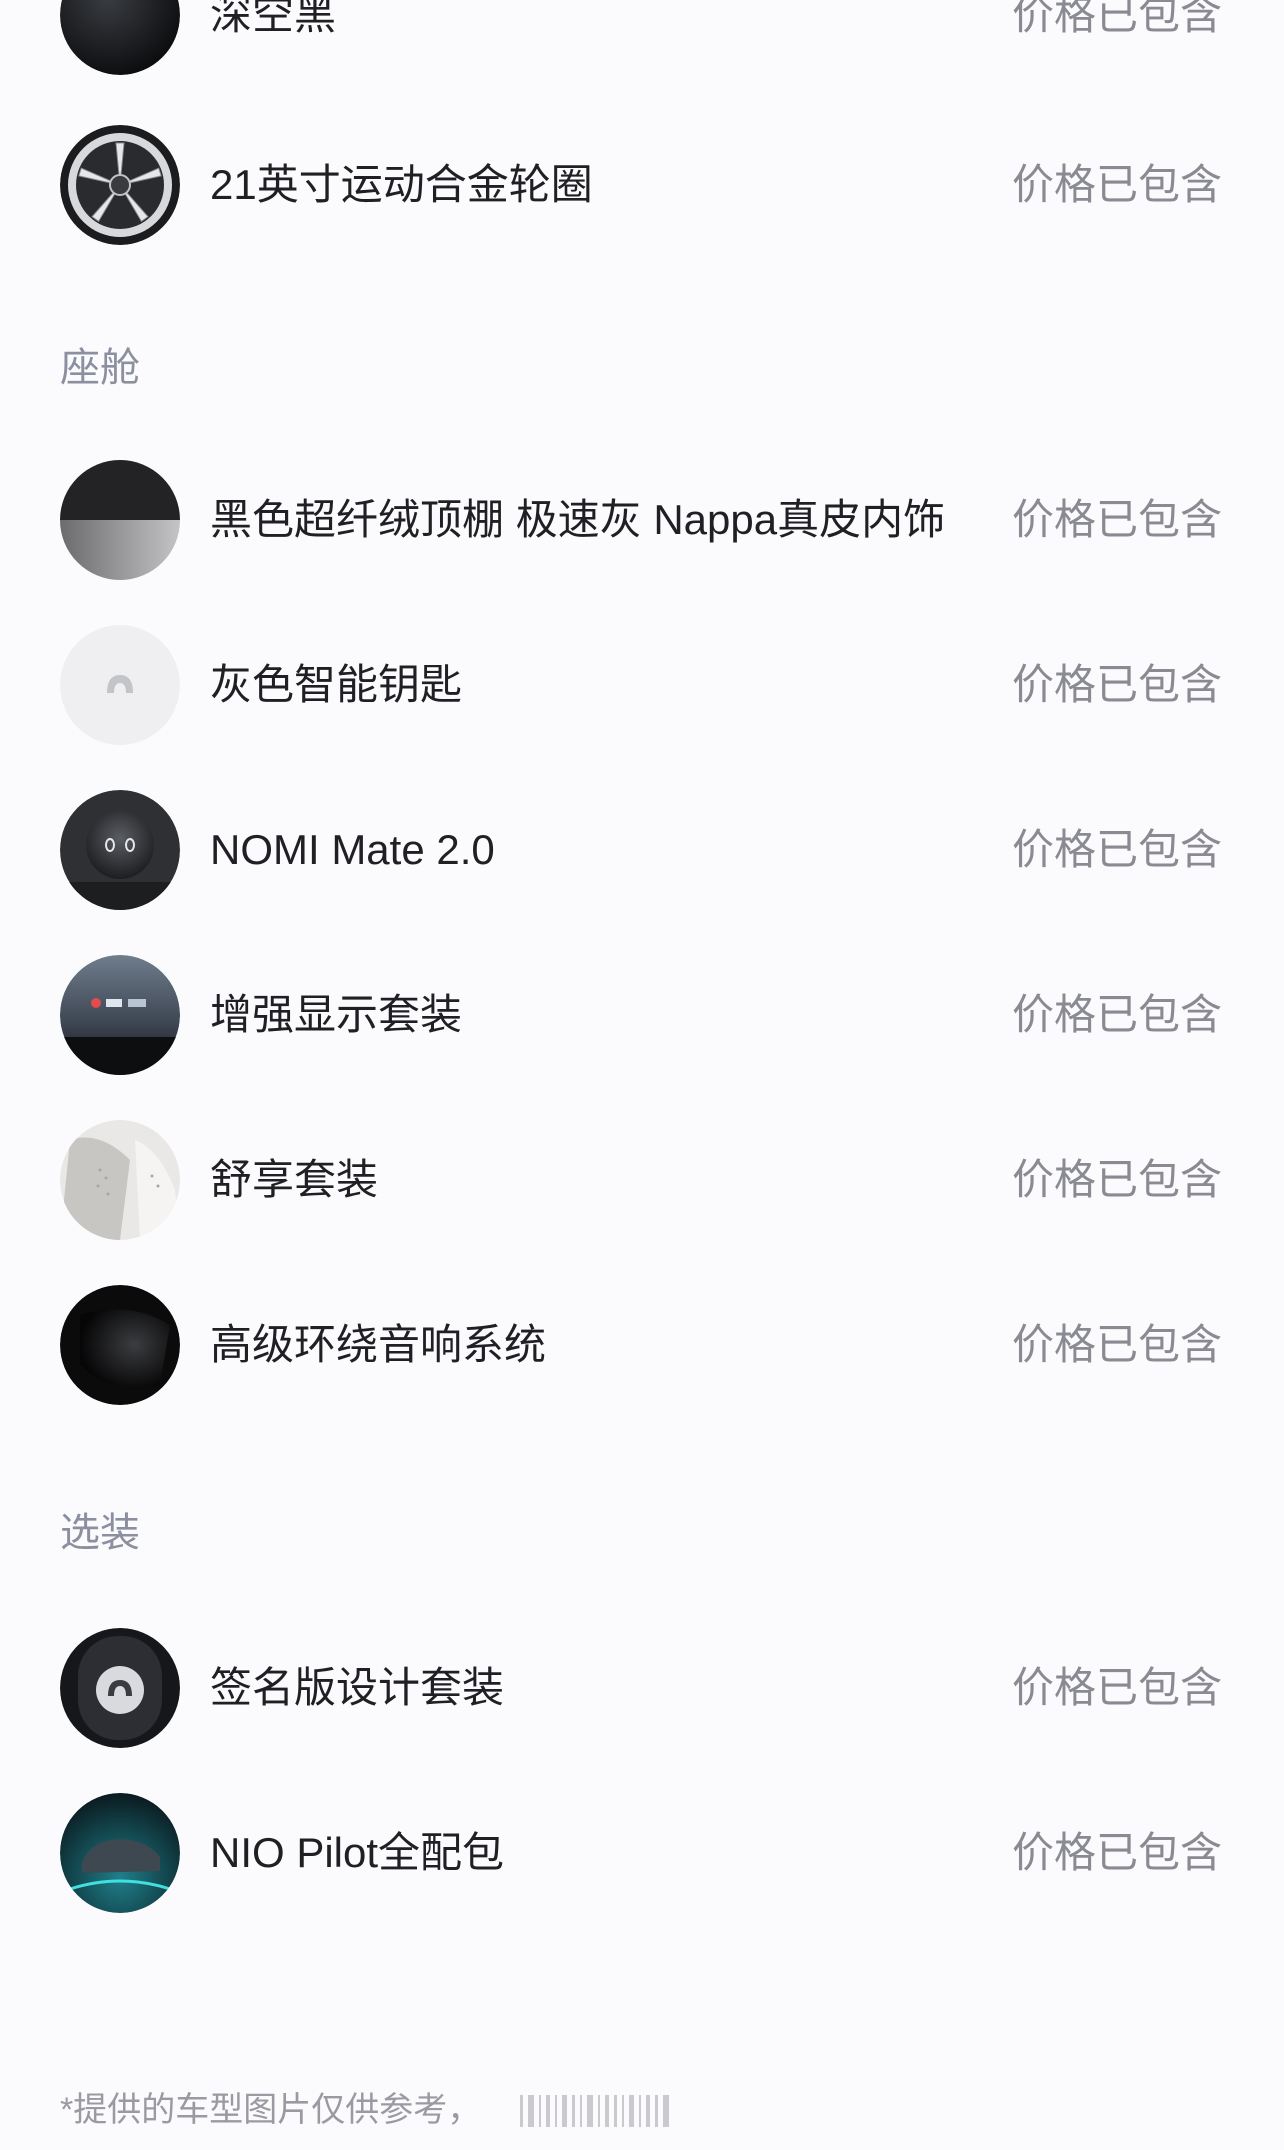 The image size is (1284, 2150). Describe the element at coordinates (630, 2111) in the screenshot. I see `watermark-pattern` at that location.